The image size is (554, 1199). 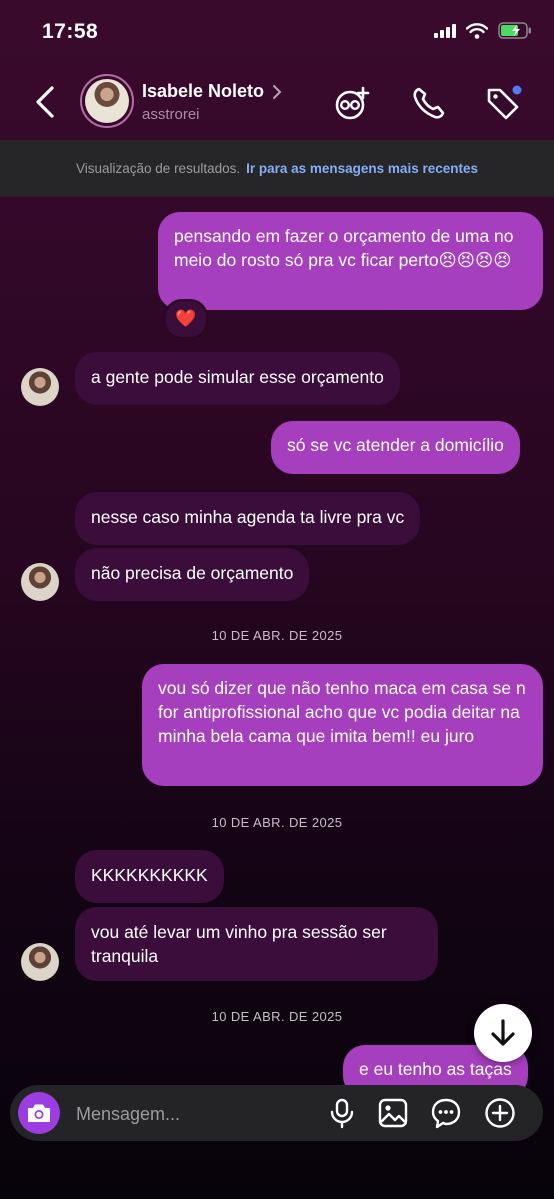 I want to click on banner-text: Visualização de resultados., so click(x=158, y=168).